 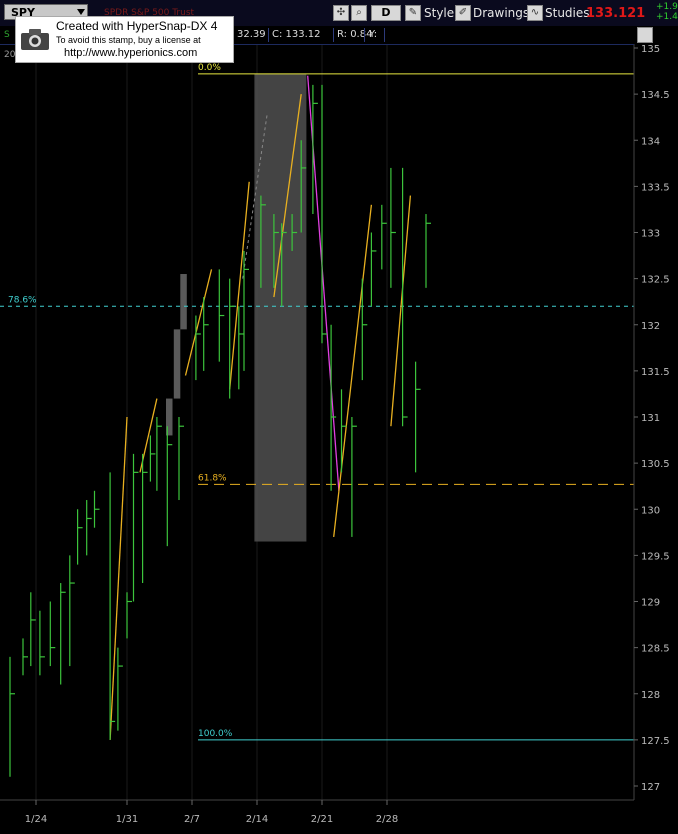 What do you see at coordinates (667, 17) in the screenshot?
I see `percent-change: +1.46` at bounding box center [667, 17].